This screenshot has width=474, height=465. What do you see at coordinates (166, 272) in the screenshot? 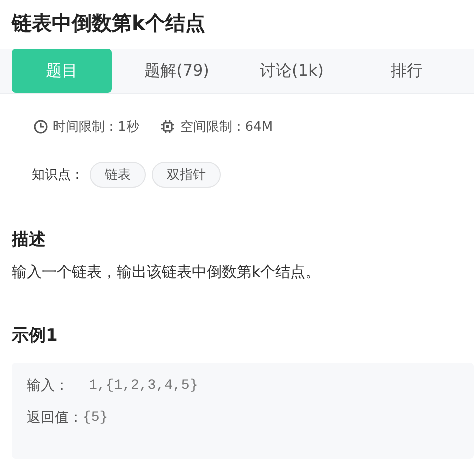
I see `description-text: 输入一个链表，输出该链表中倒数第k个结点。` at bounding box center [166, 272].